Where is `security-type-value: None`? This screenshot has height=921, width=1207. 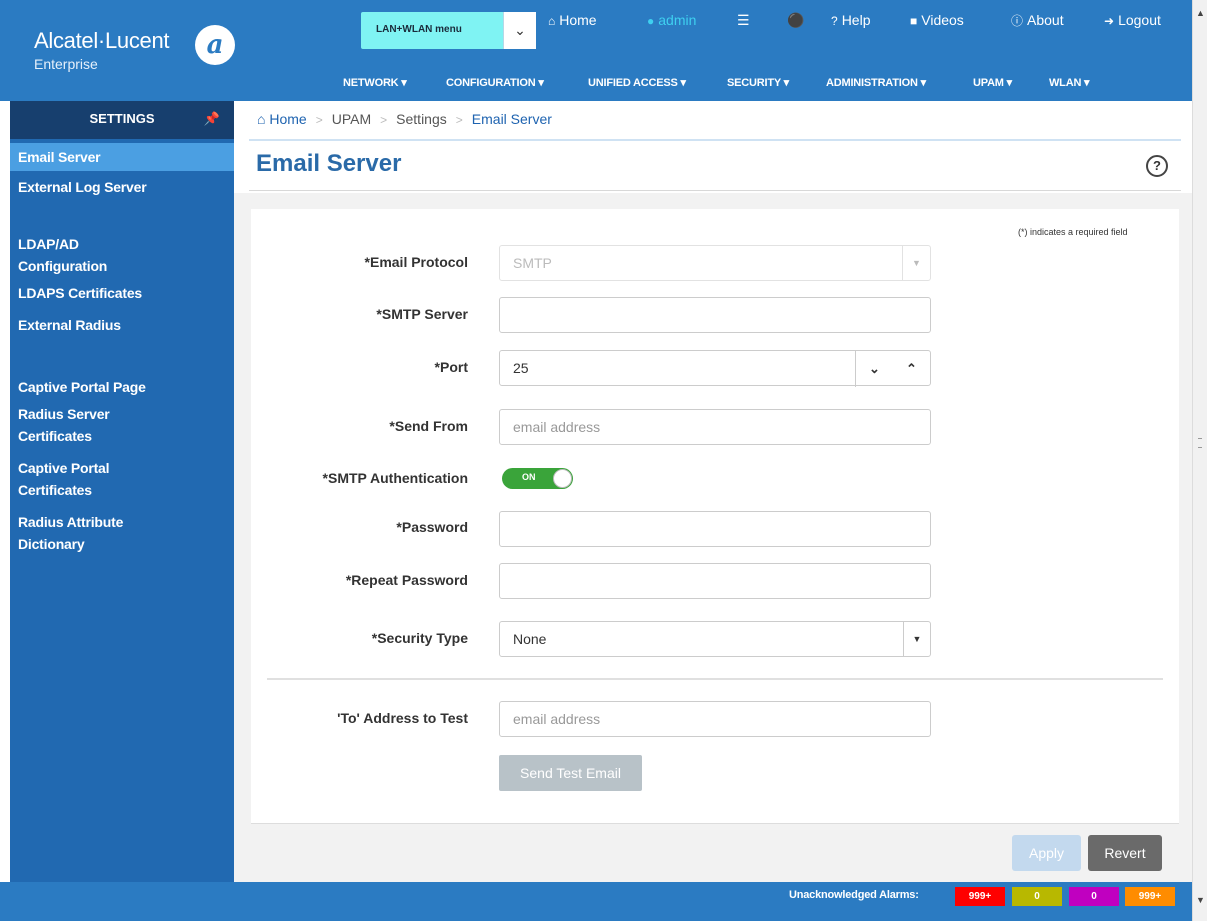 security-type-value: None is located at coordinates (530, 639).